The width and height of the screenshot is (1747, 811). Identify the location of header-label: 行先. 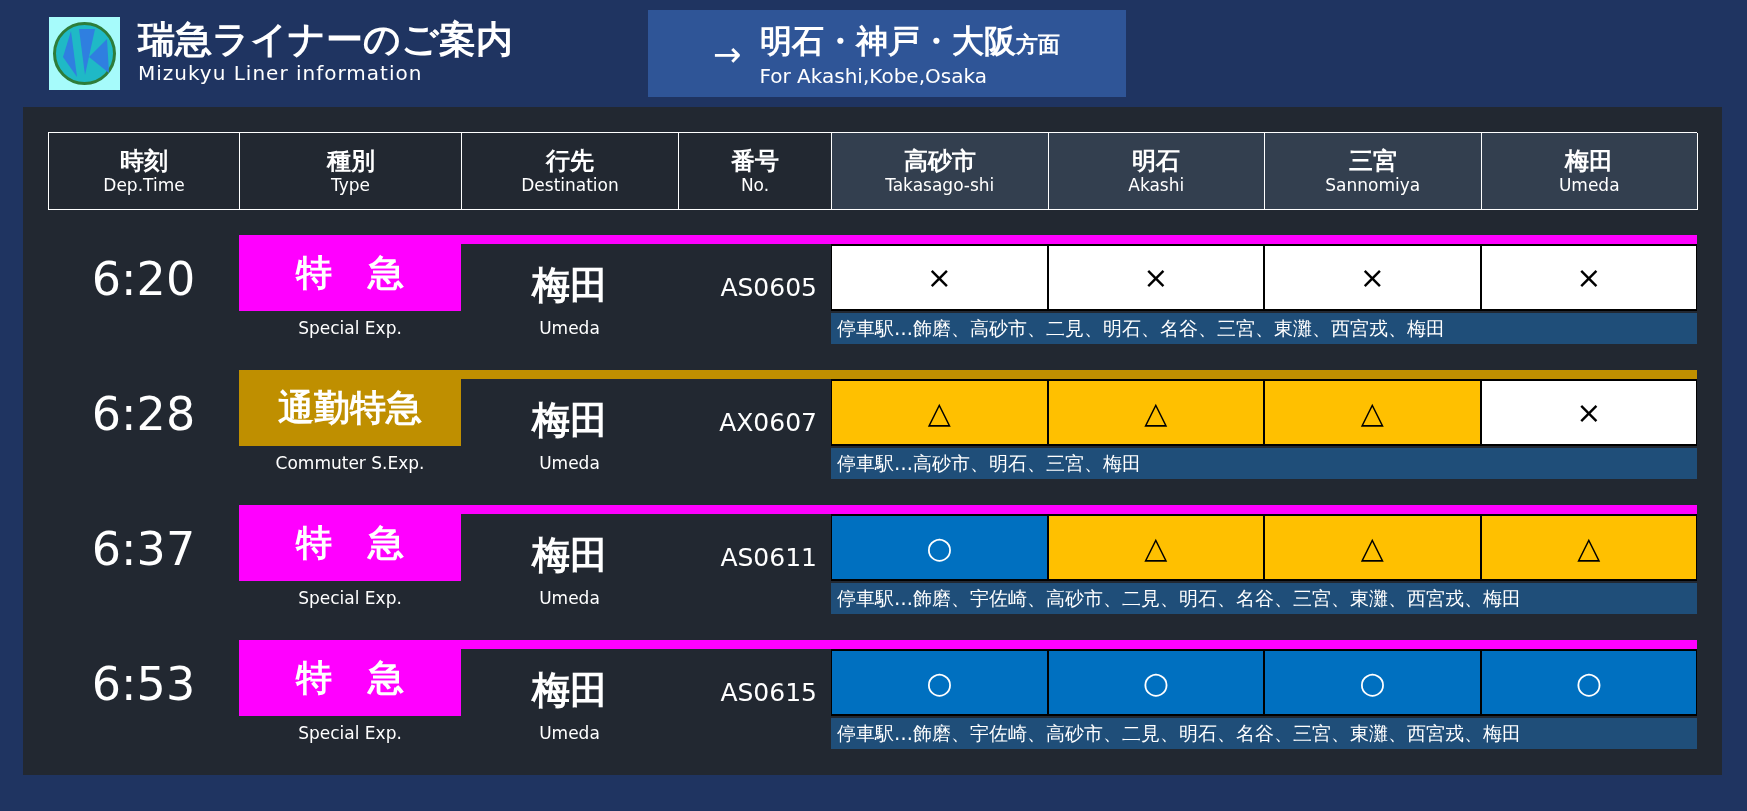
(570, 161).